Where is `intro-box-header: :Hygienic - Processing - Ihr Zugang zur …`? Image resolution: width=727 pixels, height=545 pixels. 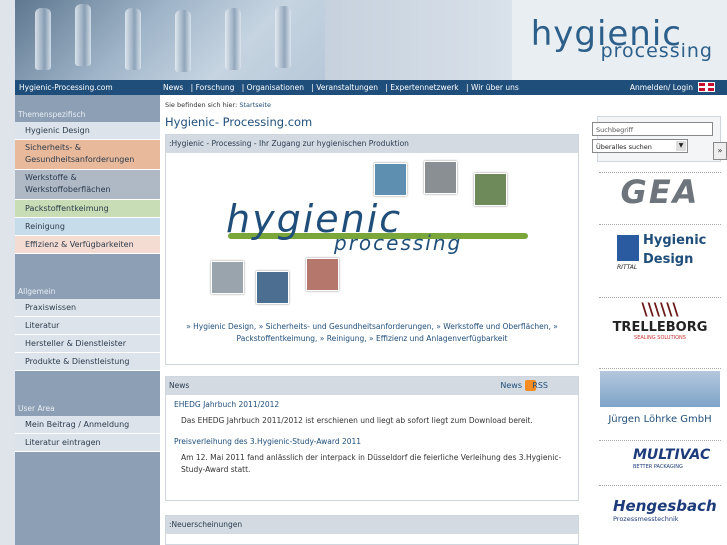 intro-box-header: :Hygienic - Processing - Ihr Zugang zur … is located at coordinates (372, 144).